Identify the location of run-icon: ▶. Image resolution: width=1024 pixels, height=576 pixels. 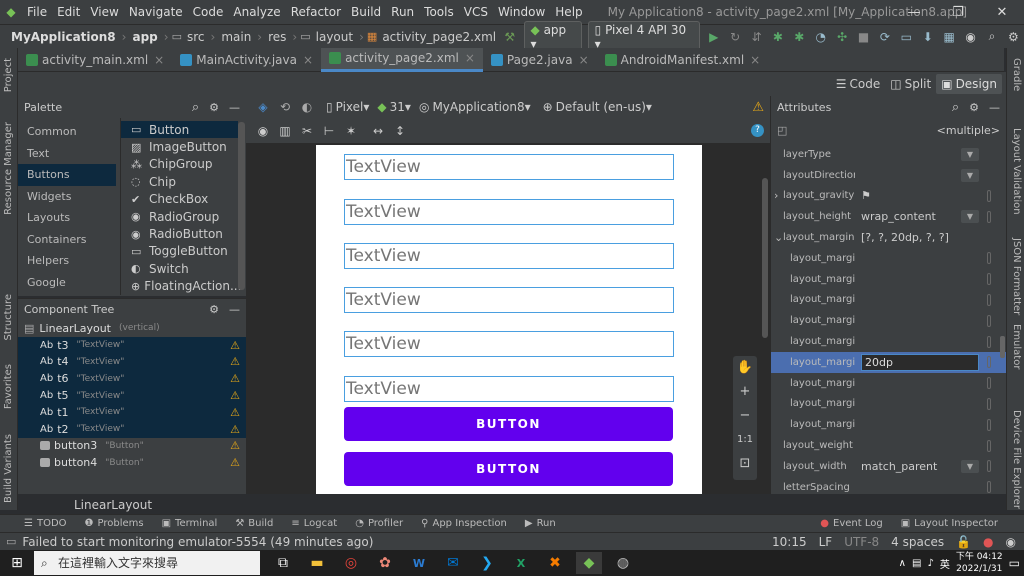
(713, 37).